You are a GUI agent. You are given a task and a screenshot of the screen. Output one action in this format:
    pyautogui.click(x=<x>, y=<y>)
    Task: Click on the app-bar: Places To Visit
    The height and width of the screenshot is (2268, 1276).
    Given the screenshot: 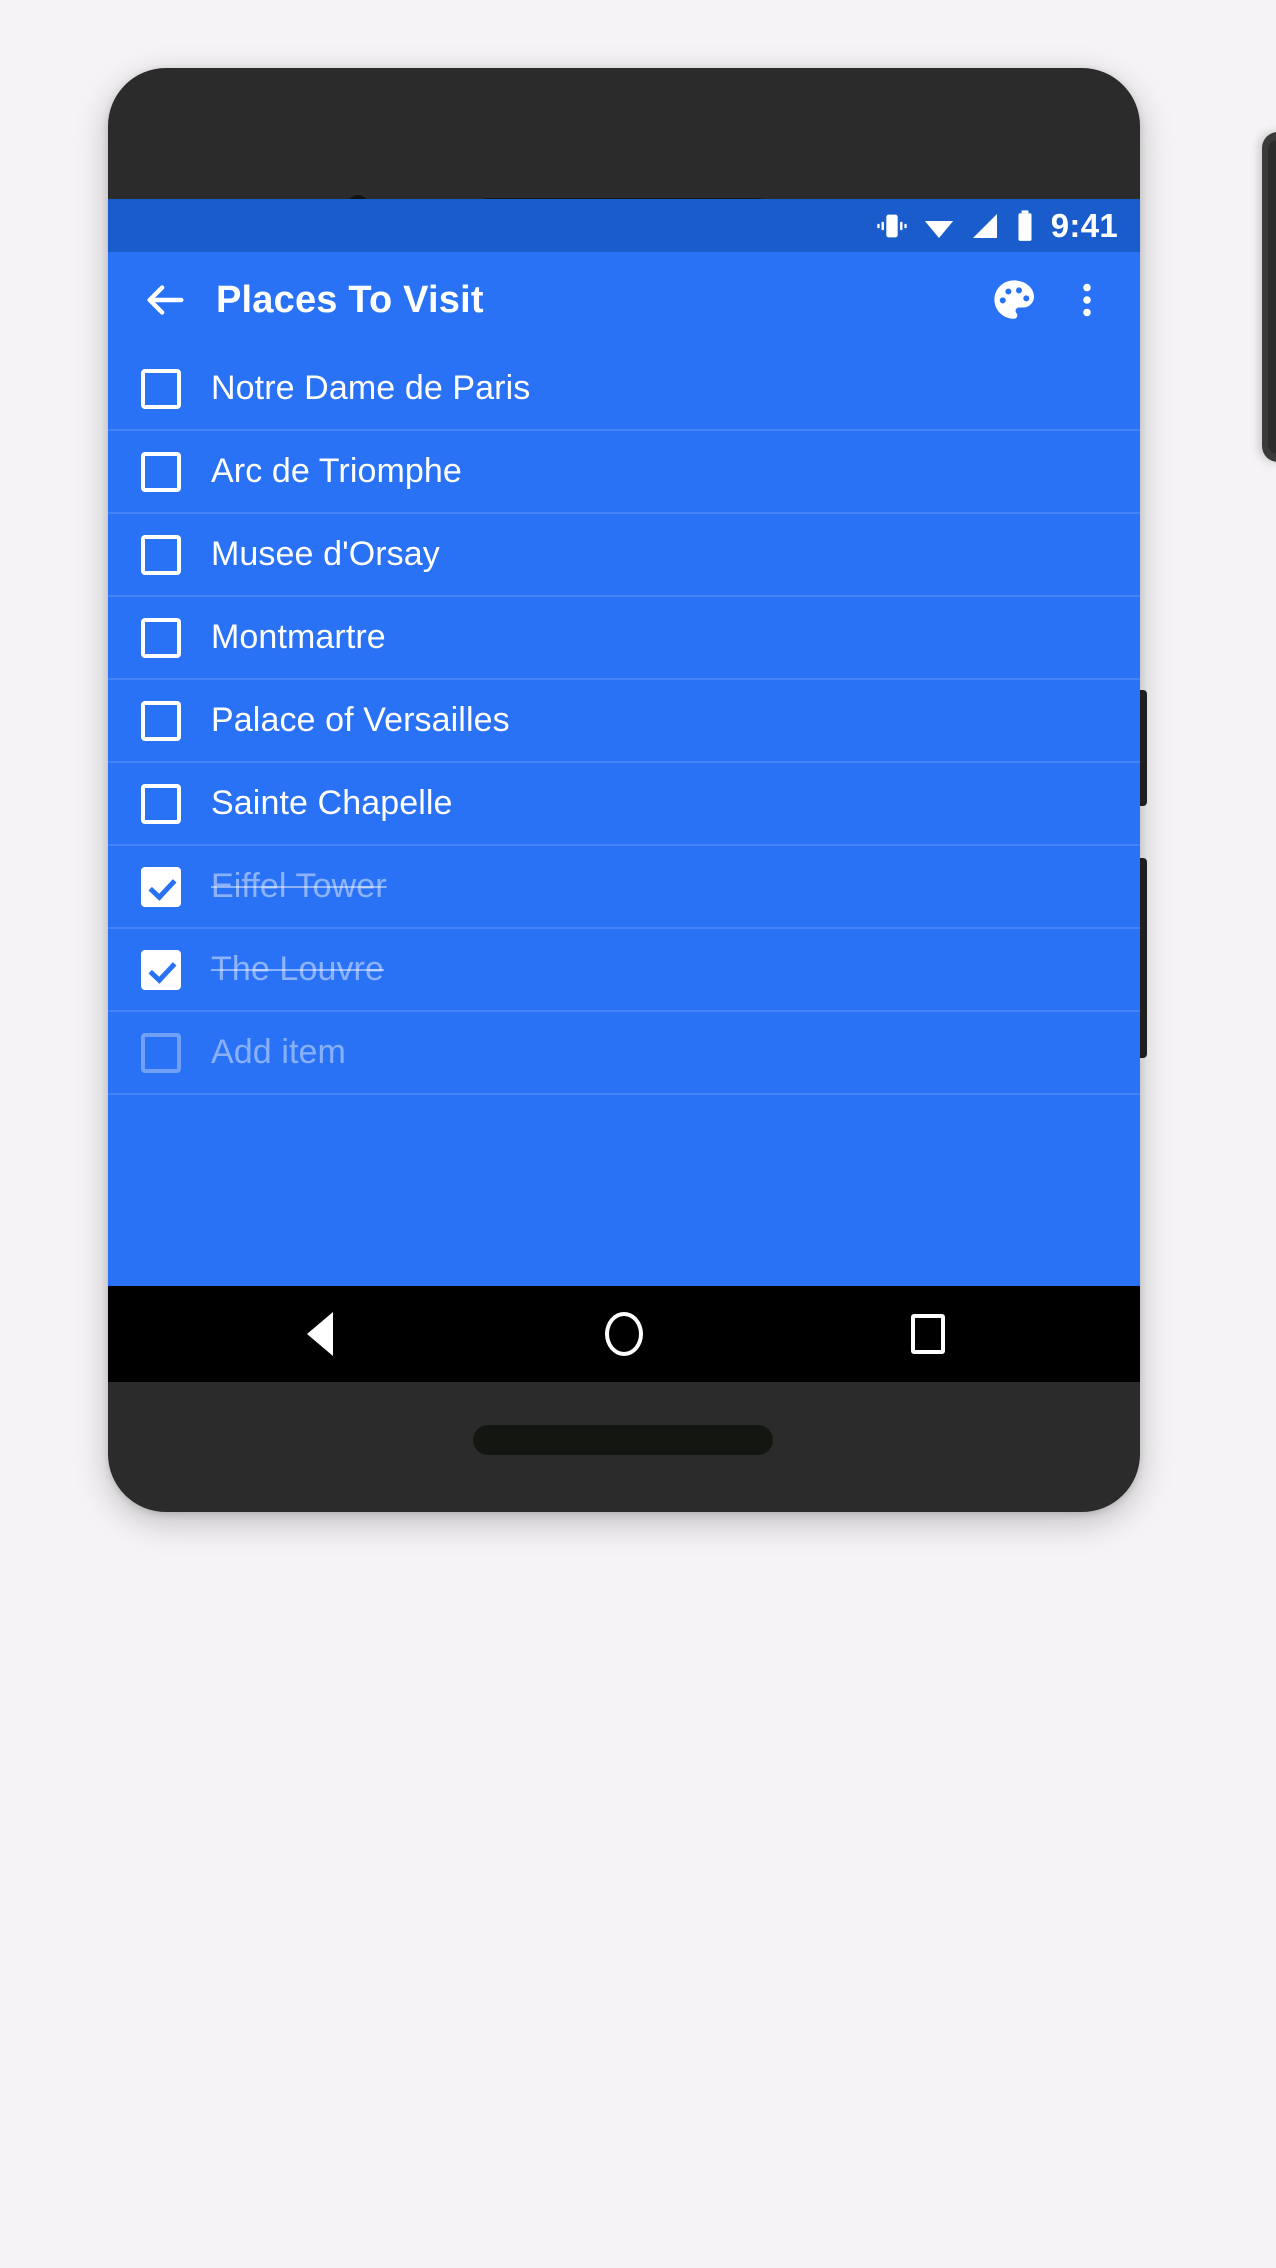 What is the action you would take?
    pyautogui.click(x=624, y=300)
    